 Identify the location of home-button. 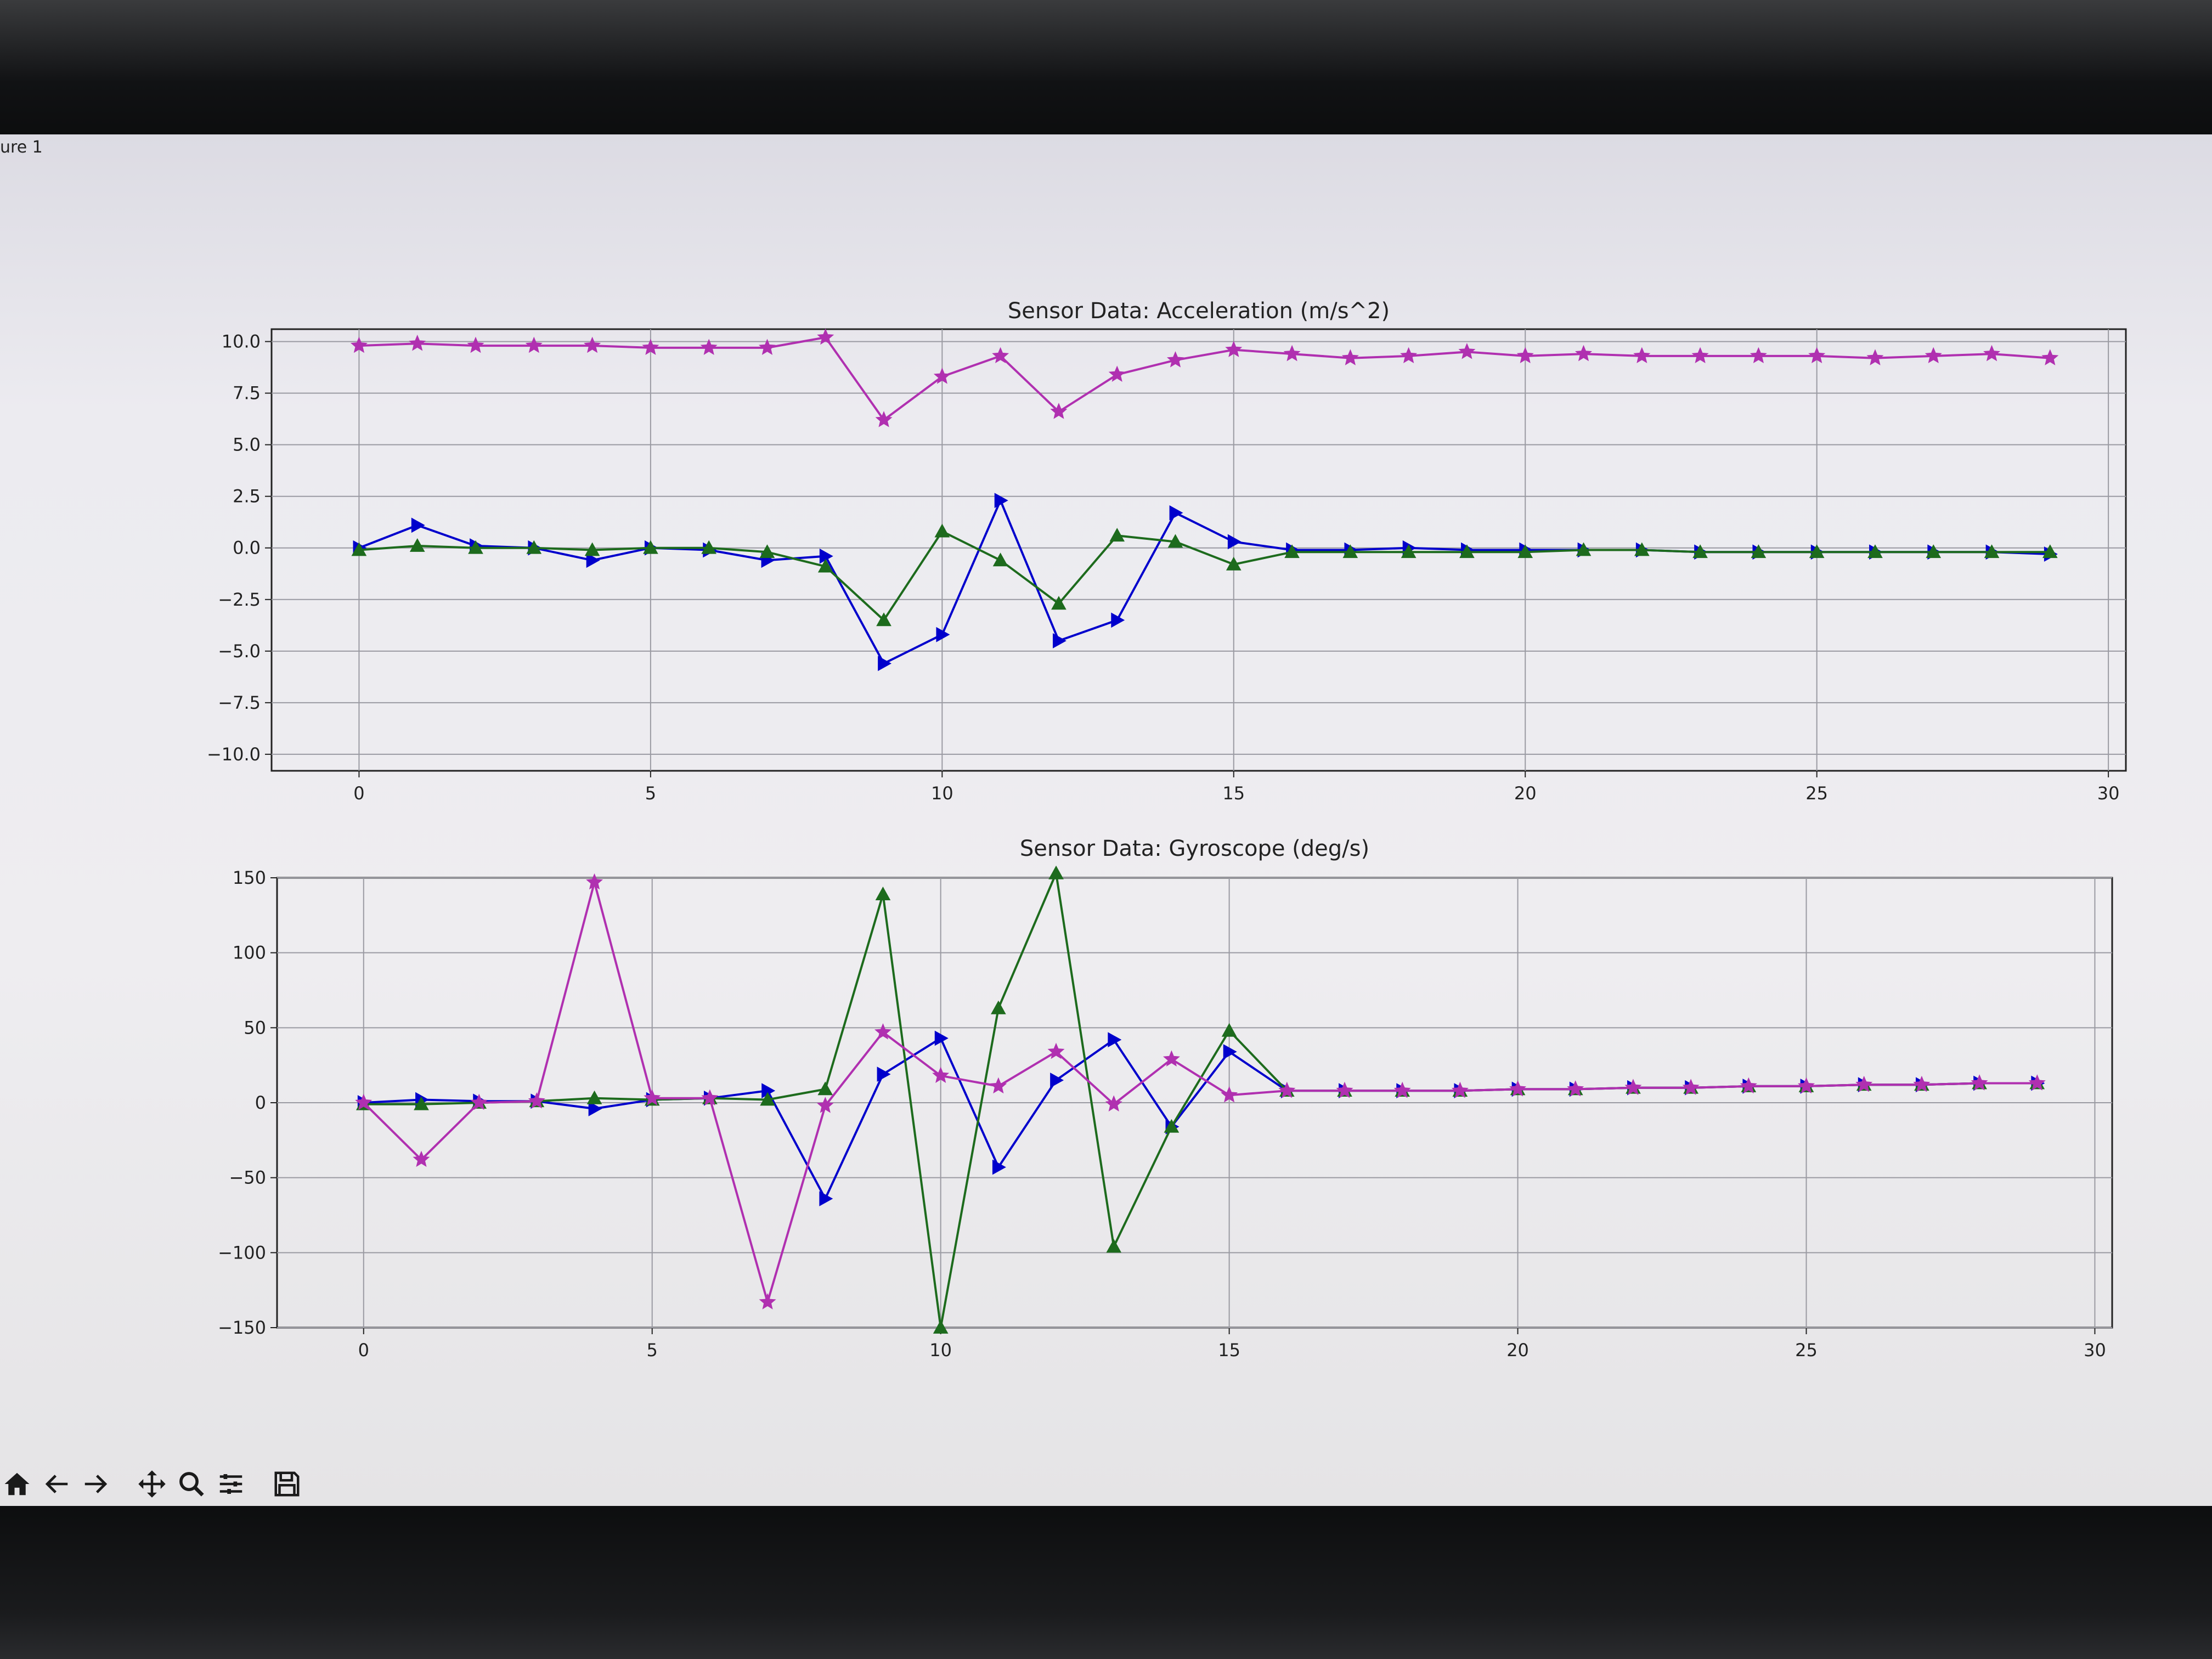
(17, 1484).